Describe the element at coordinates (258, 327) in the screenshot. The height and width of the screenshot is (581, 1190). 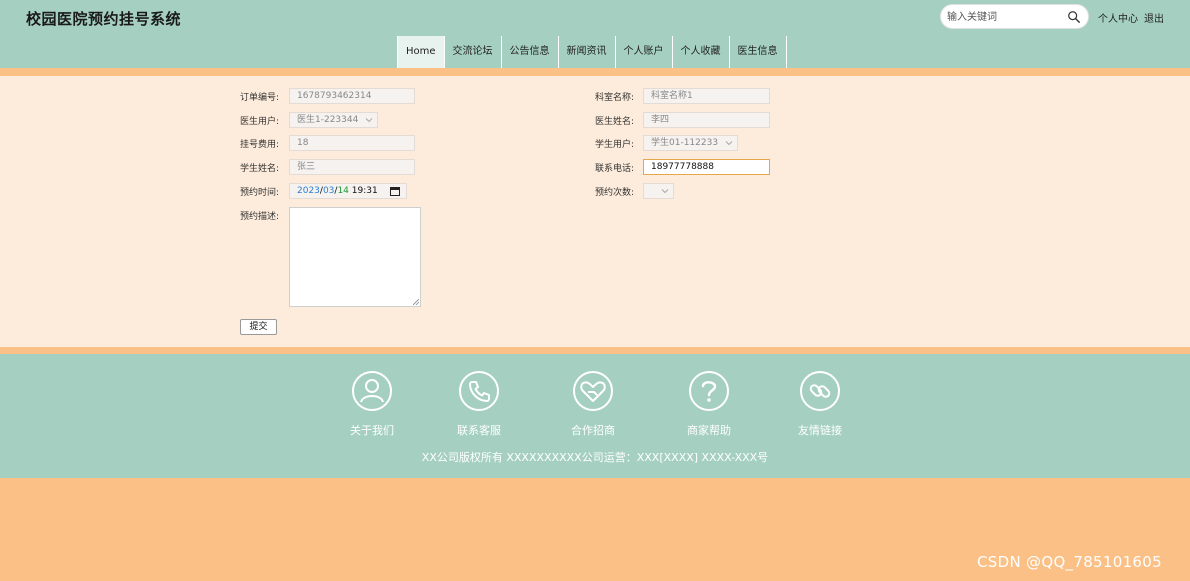
I see `submit-button: 提交` at that location.